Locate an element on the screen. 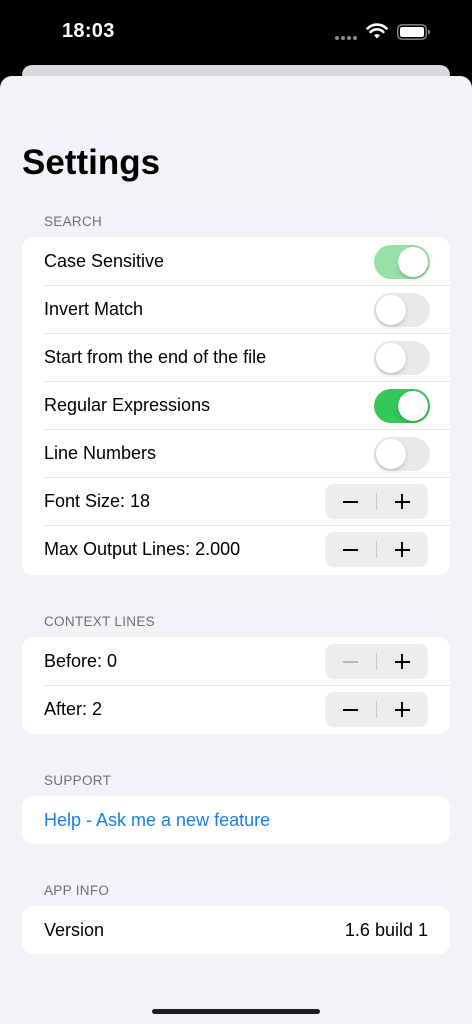 Image resolution: width=472 pixels, height=1024 pixels. start-from-end-toggle is located at coordinates (402, 358).